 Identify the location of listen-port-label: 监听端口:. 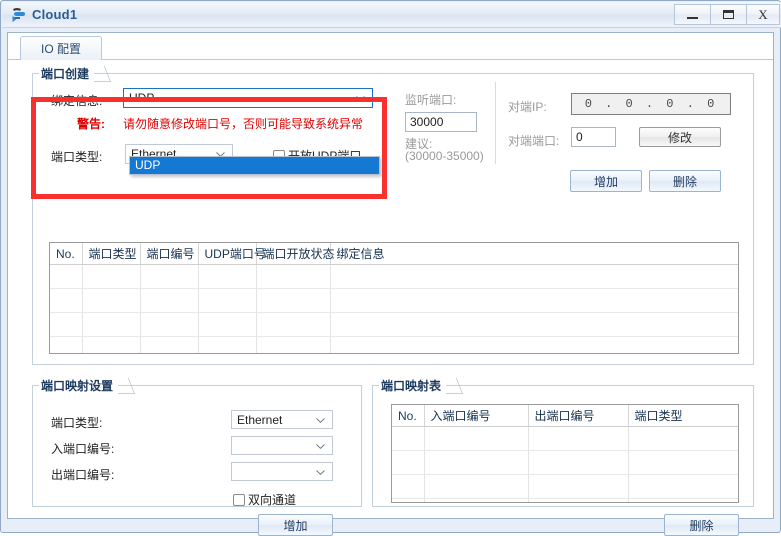
(431, 100).